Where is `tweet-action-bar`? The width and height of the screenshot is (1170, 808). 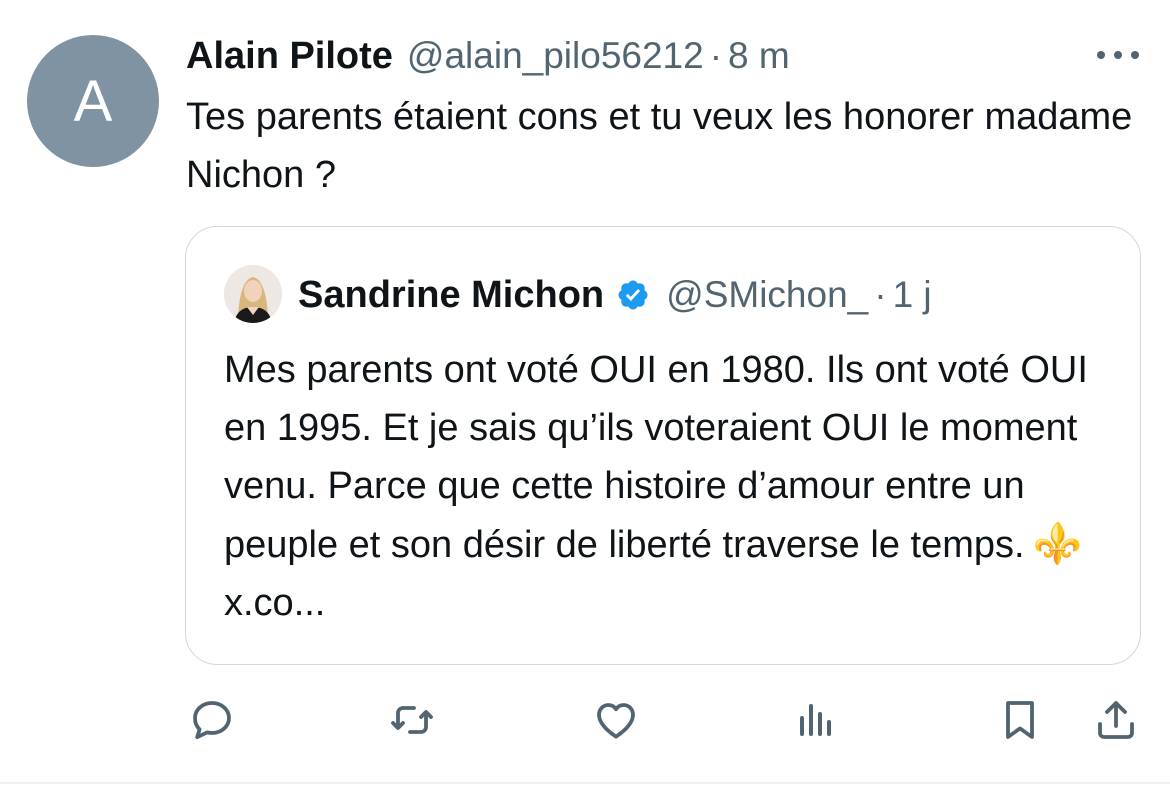 tweet-action-bar is located at coordinates (585, 720).